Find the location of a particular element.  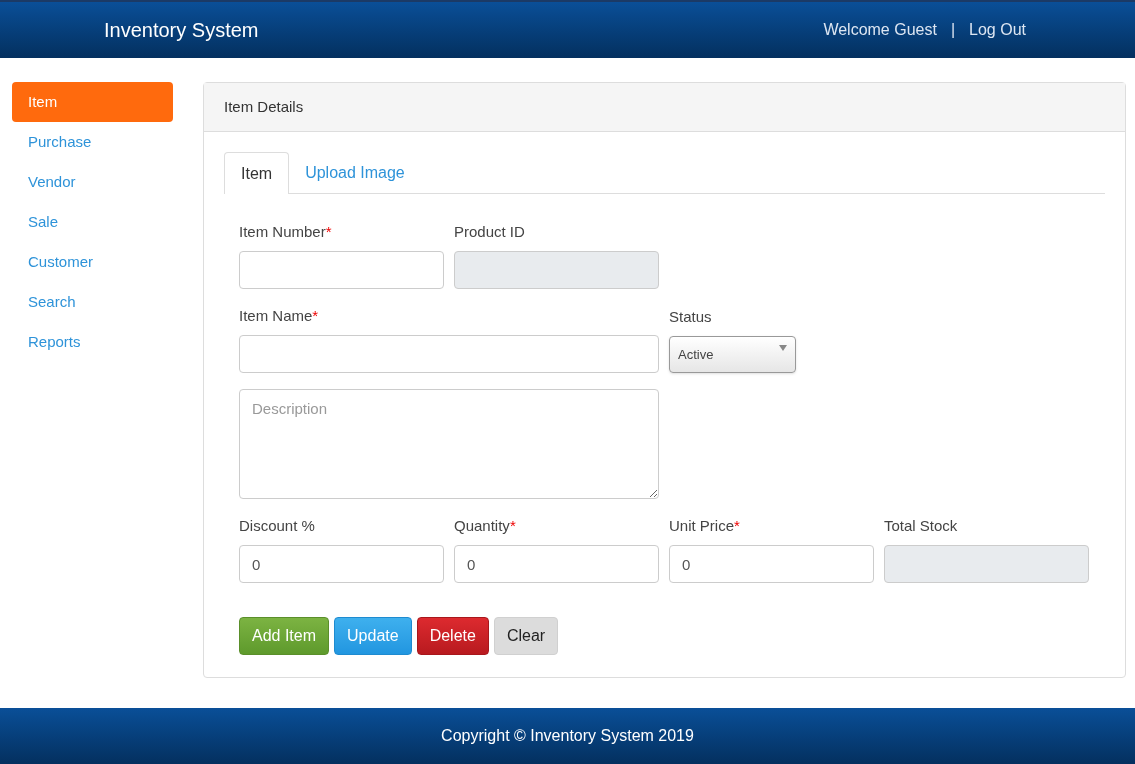

copyright-text: Copyright © Inventory System 2019 is located at coordinates (567, 736).